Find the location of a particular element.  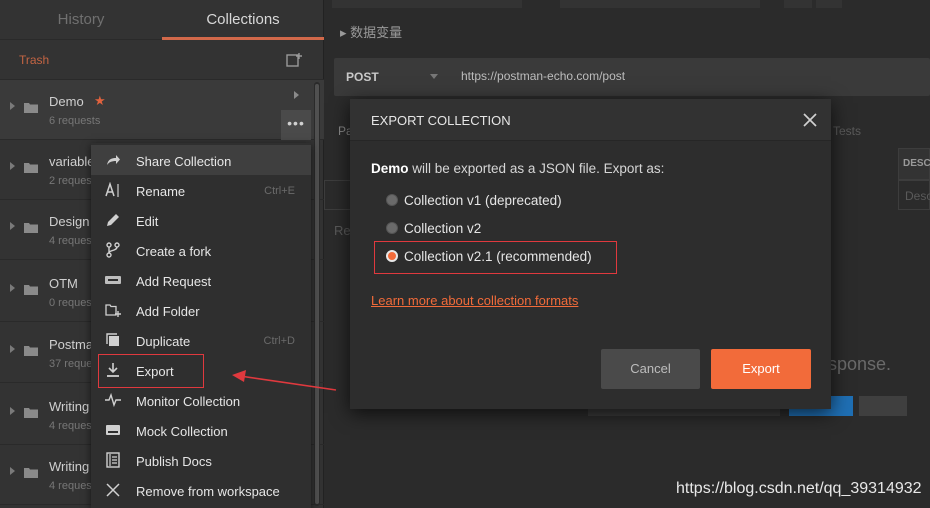

tab-collections: Collections is located at coordinates (243, 20).